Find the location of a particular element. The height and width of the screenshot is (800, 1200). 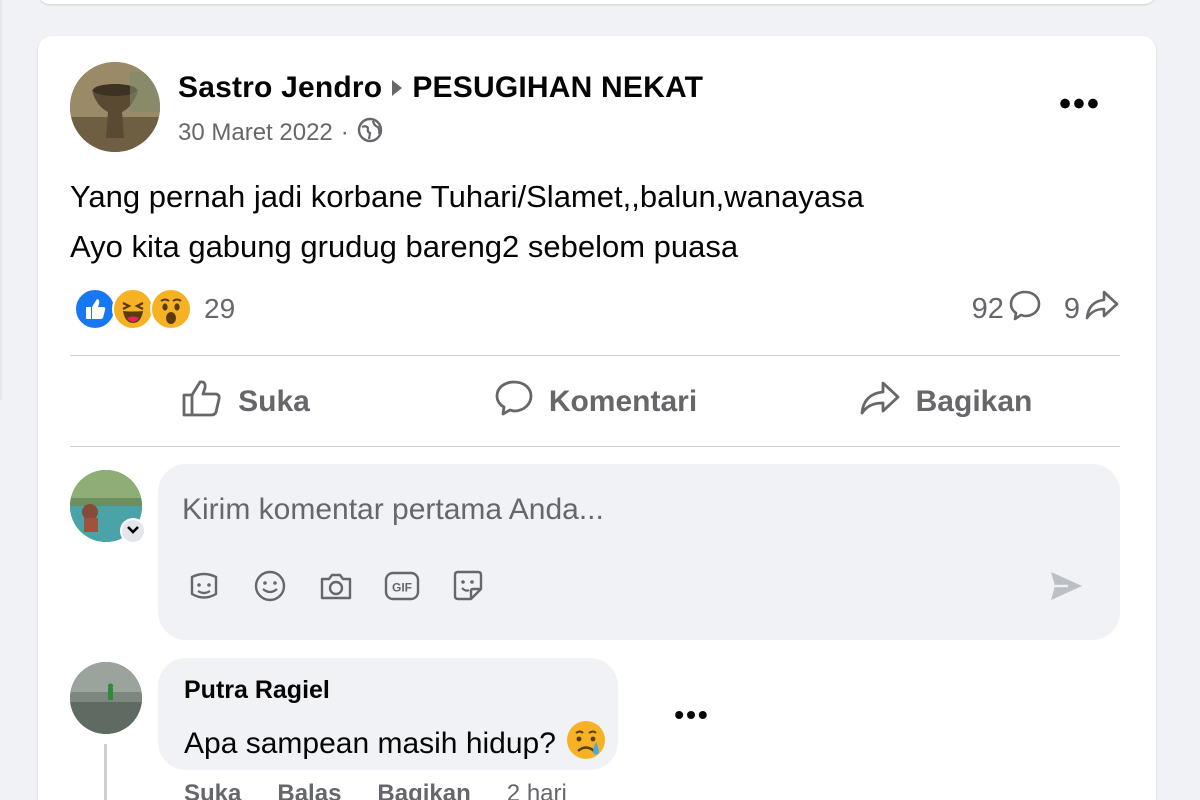

comments-count: 92 is located at coordinates (987, 308).